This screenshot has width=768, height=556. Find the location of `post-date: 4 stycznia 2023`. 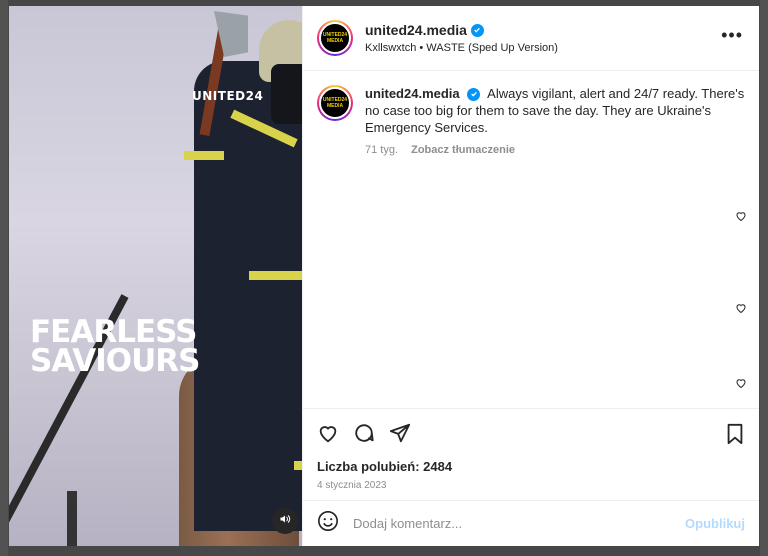

post-date: 4 stycznia 2023 is located at coordinates (531, 485).